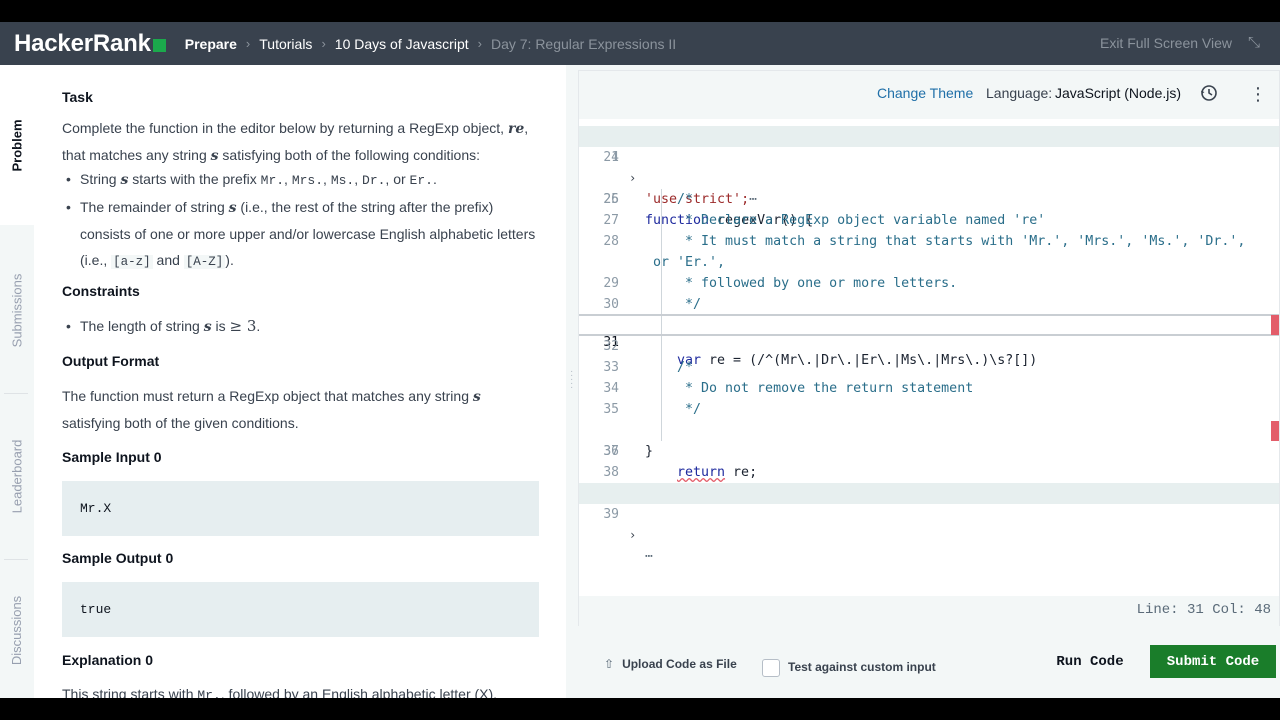  What do you see at coordinates (929, 304) in the screenshot?
I see `code-line: 30 */` at bounding box center [929, 304].